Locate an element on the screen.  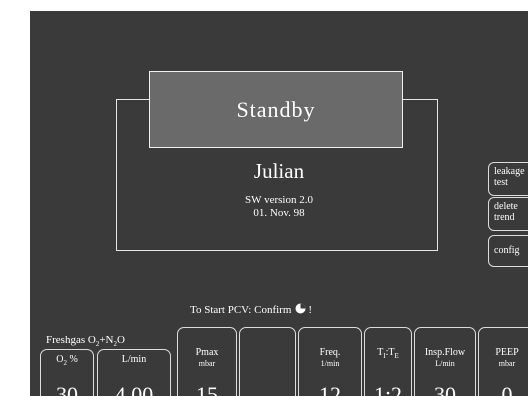
software-version: SW version 2.0 is located at coordinates (279, 200).